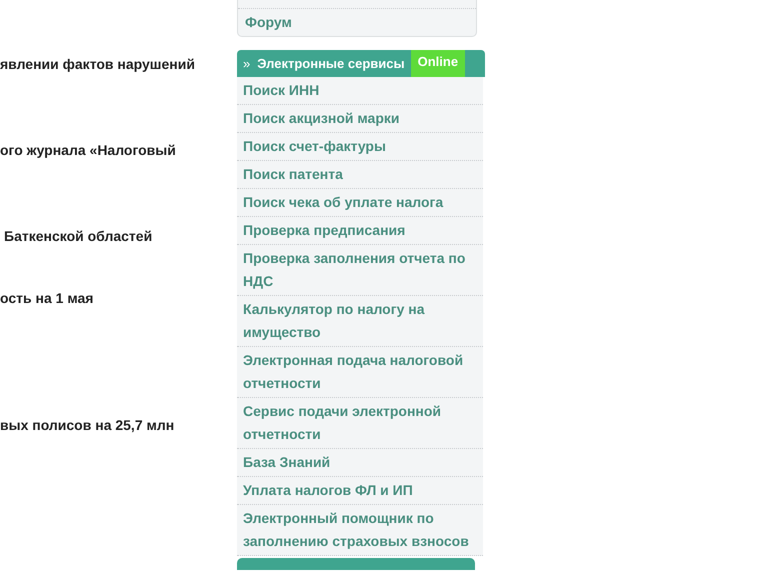  What do you see at coordinates (87, 425) in the screenshot?
I see `news-headline: вых полисов на 25,7 млн` at bounding box center [87, 425].